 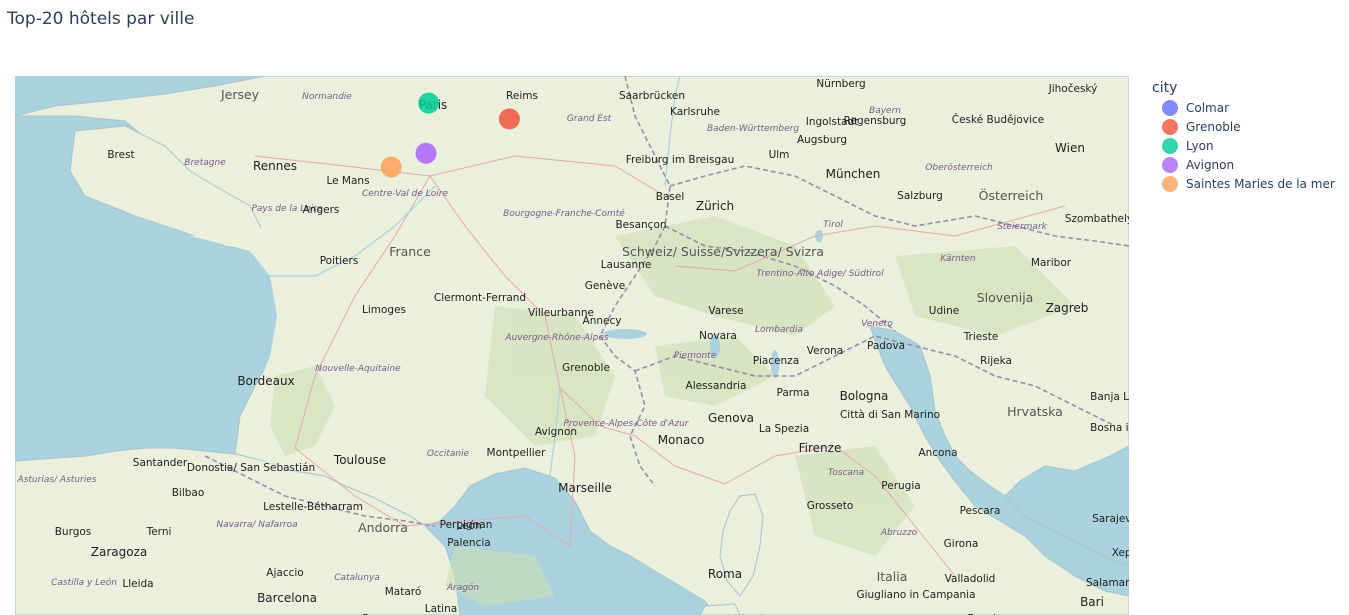 What do you see at coordinates (240, 94) in the screenshot?
I see `map-label: Jersey` at bounding box center [240, 94].